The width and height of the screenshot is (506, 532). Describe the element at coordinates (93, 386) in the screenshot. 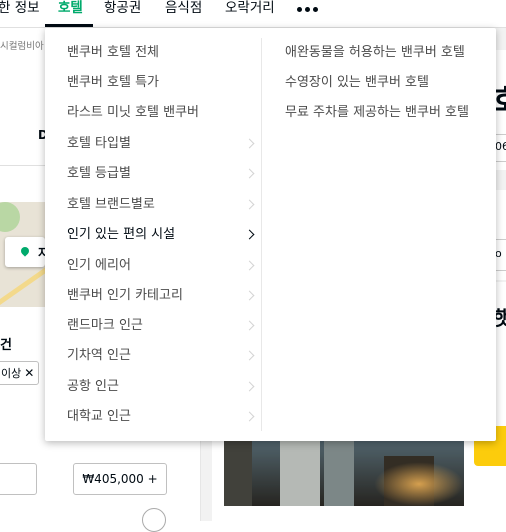

I see `menu-item-label: 공항 인근` at that location.